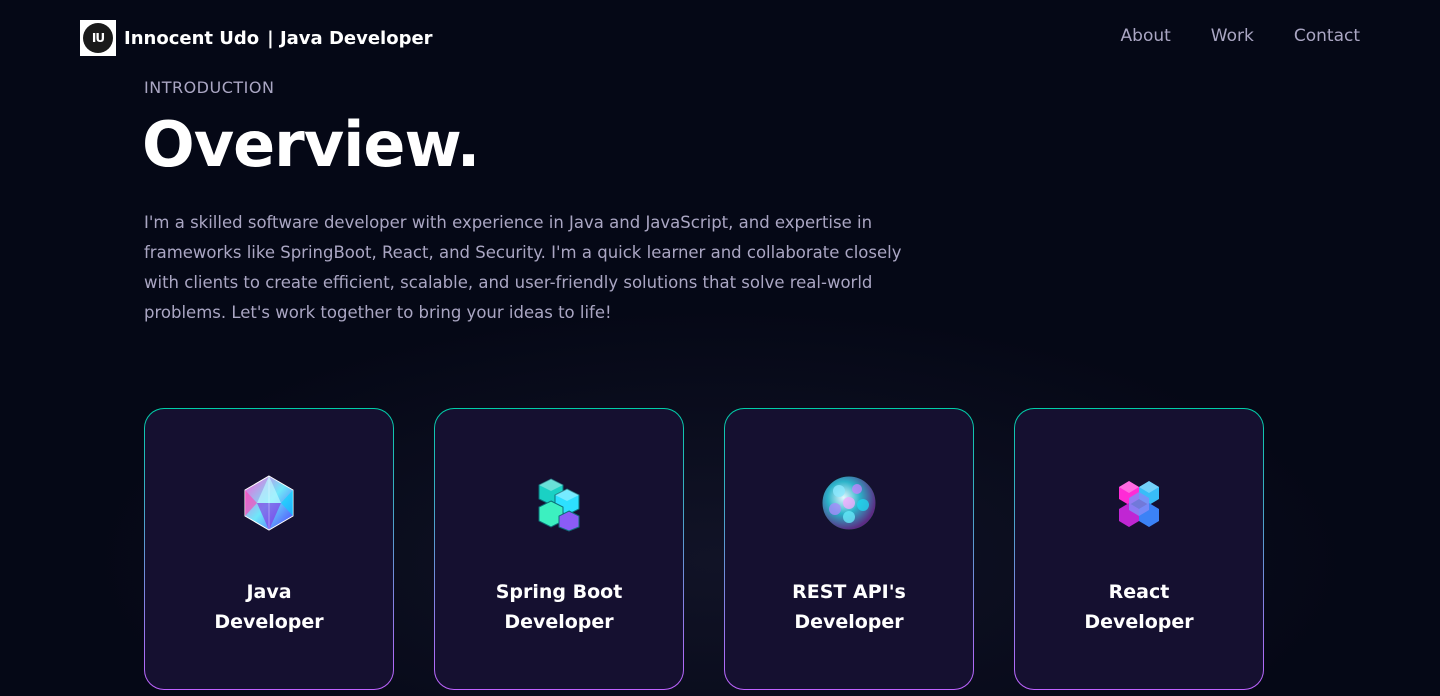 This screenshot has width=1440, height=696. I want to click on hex-cubes-icon, so click(1139, 503).